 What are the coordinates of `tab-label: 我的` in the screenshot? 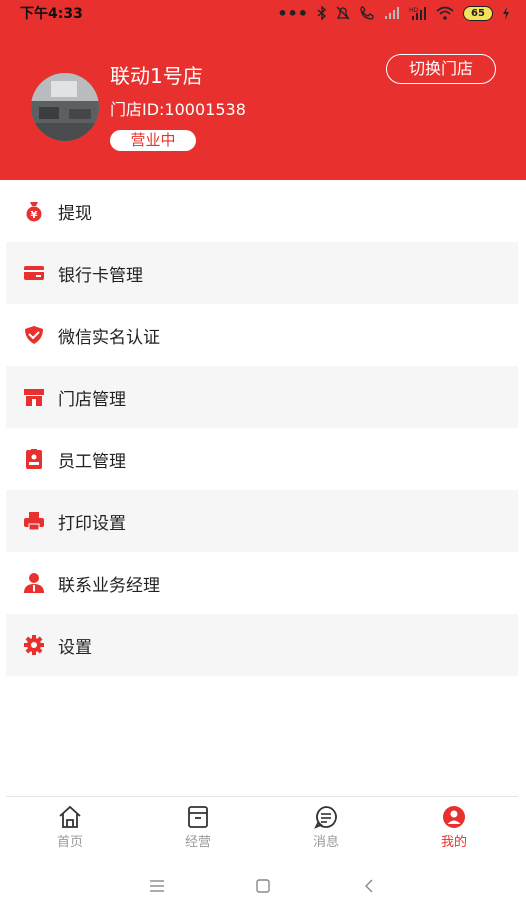 It's located at (453, 842).